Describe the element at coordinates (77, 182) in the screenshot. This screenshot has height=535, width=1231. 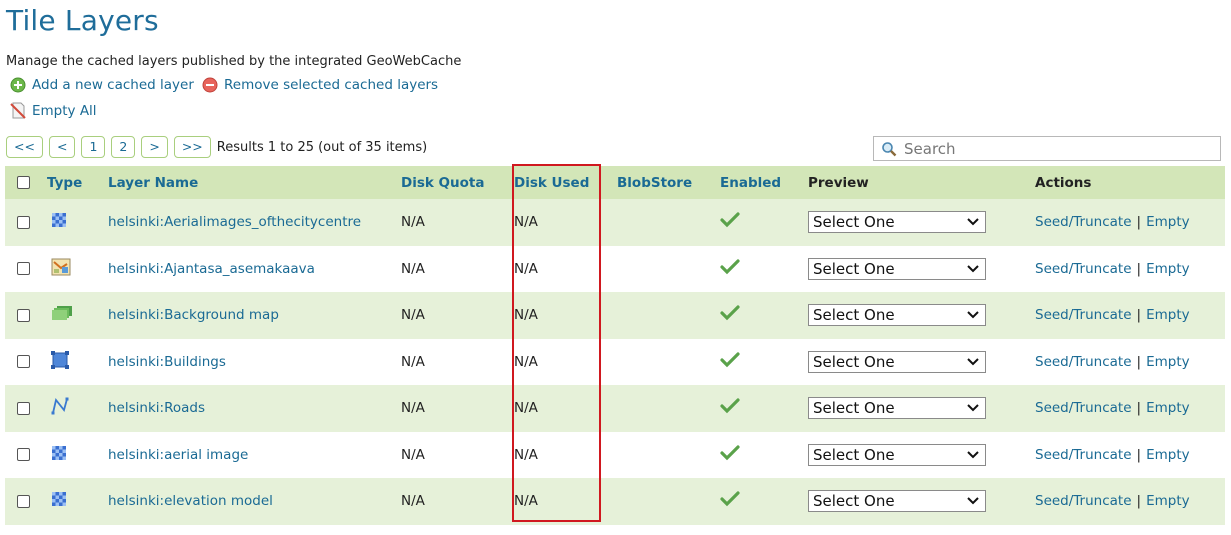
I see `col-type: Type` at that location.